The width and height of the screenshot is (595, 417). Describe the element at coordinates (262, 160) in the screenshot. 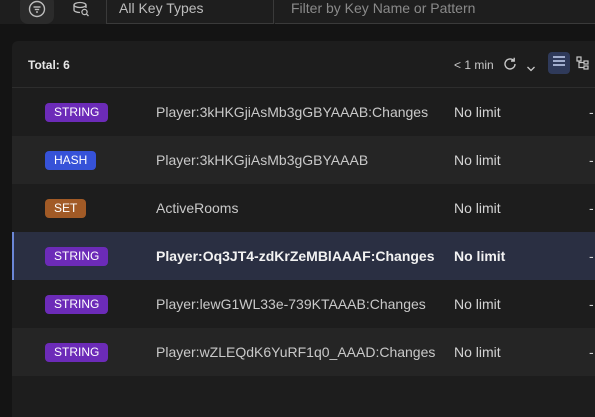

I see `key-name: Player:3kHKGjiAsMb3gGBYAAAB` at that location.